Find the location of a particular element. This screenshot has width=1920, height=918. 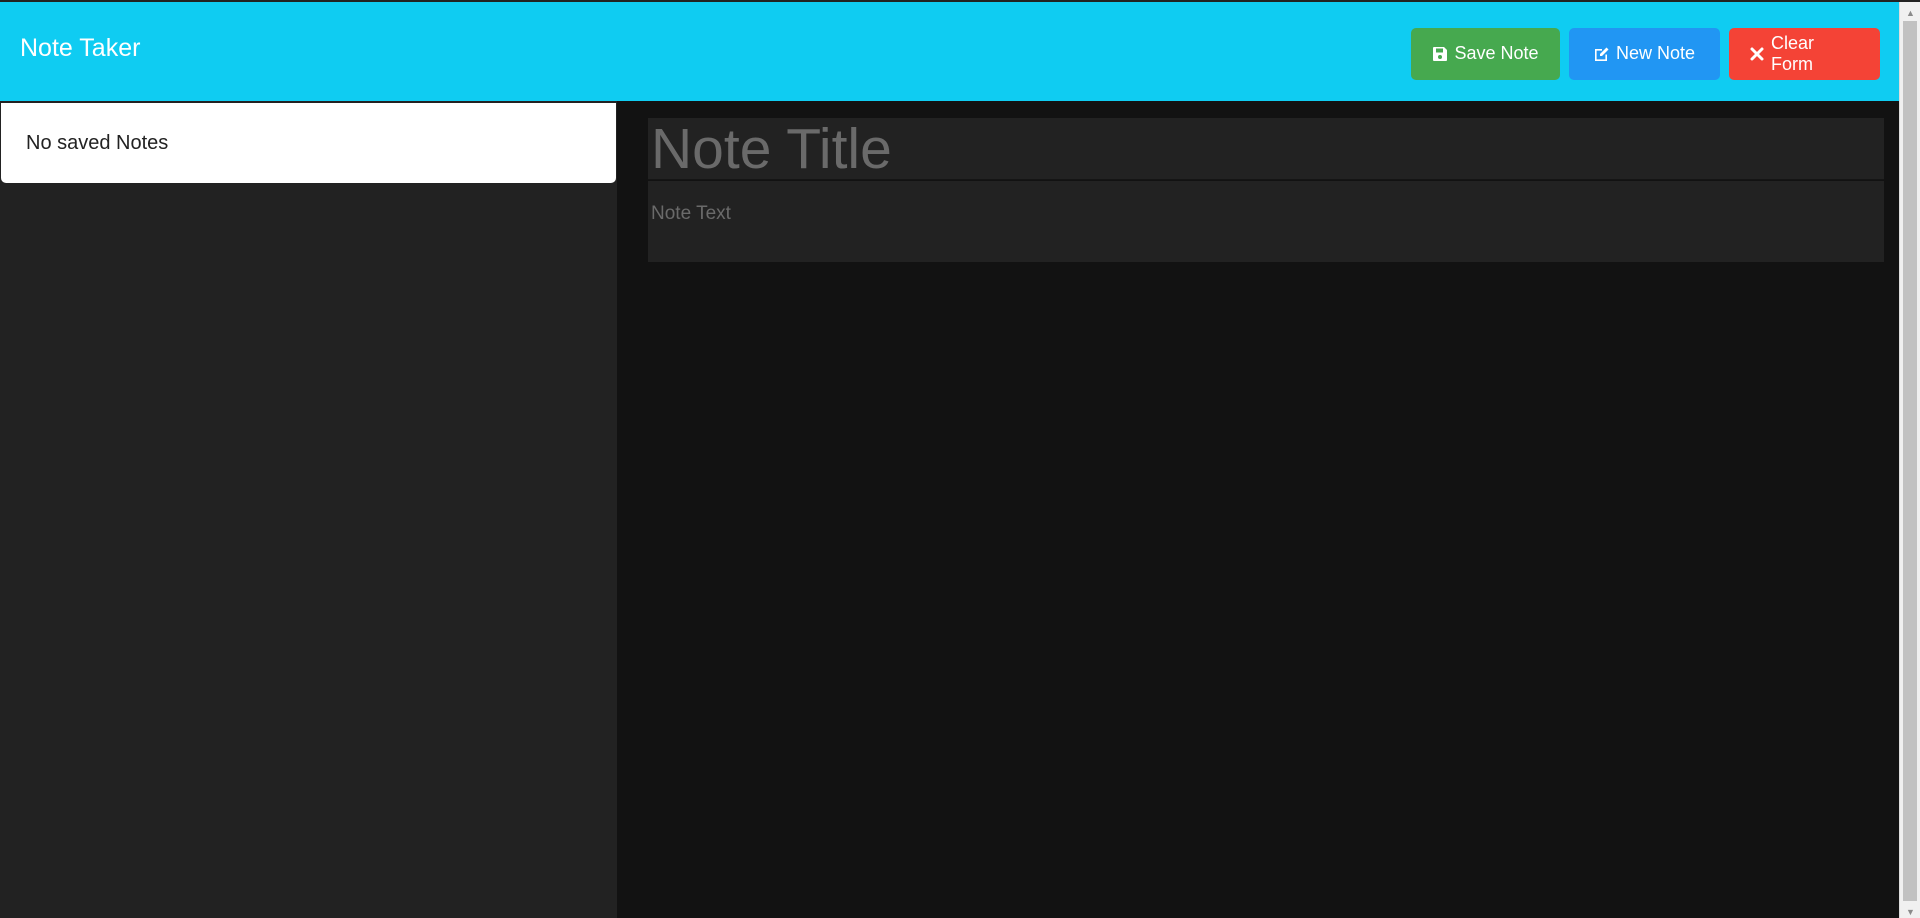

note-text-input is located at coordinates (1266, 221).